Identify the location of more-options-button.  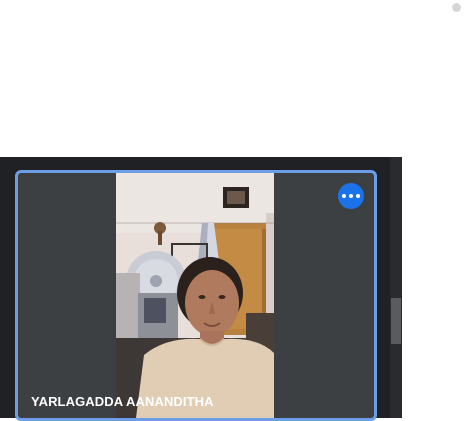
(351, 196).